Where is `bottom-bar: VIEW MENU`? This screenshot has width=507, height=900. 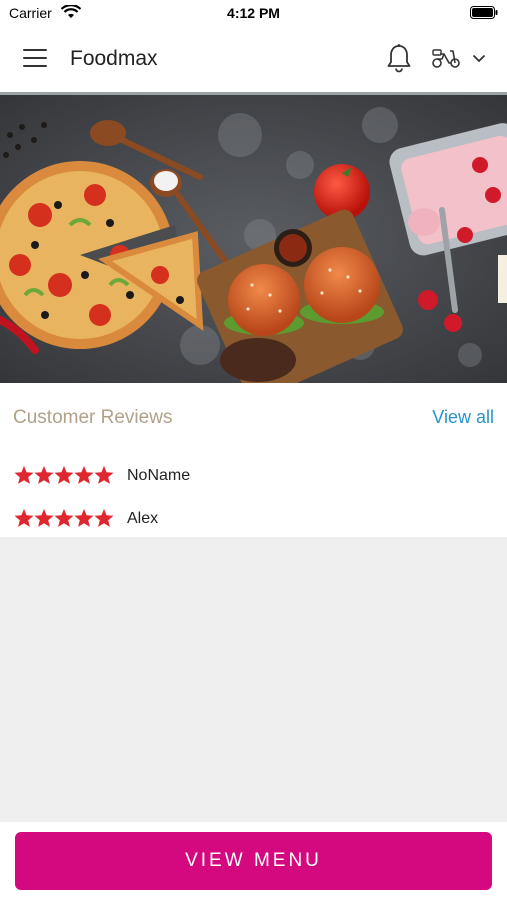
bottom-bar: VIEW MENU is located at coordinates (253, 861).